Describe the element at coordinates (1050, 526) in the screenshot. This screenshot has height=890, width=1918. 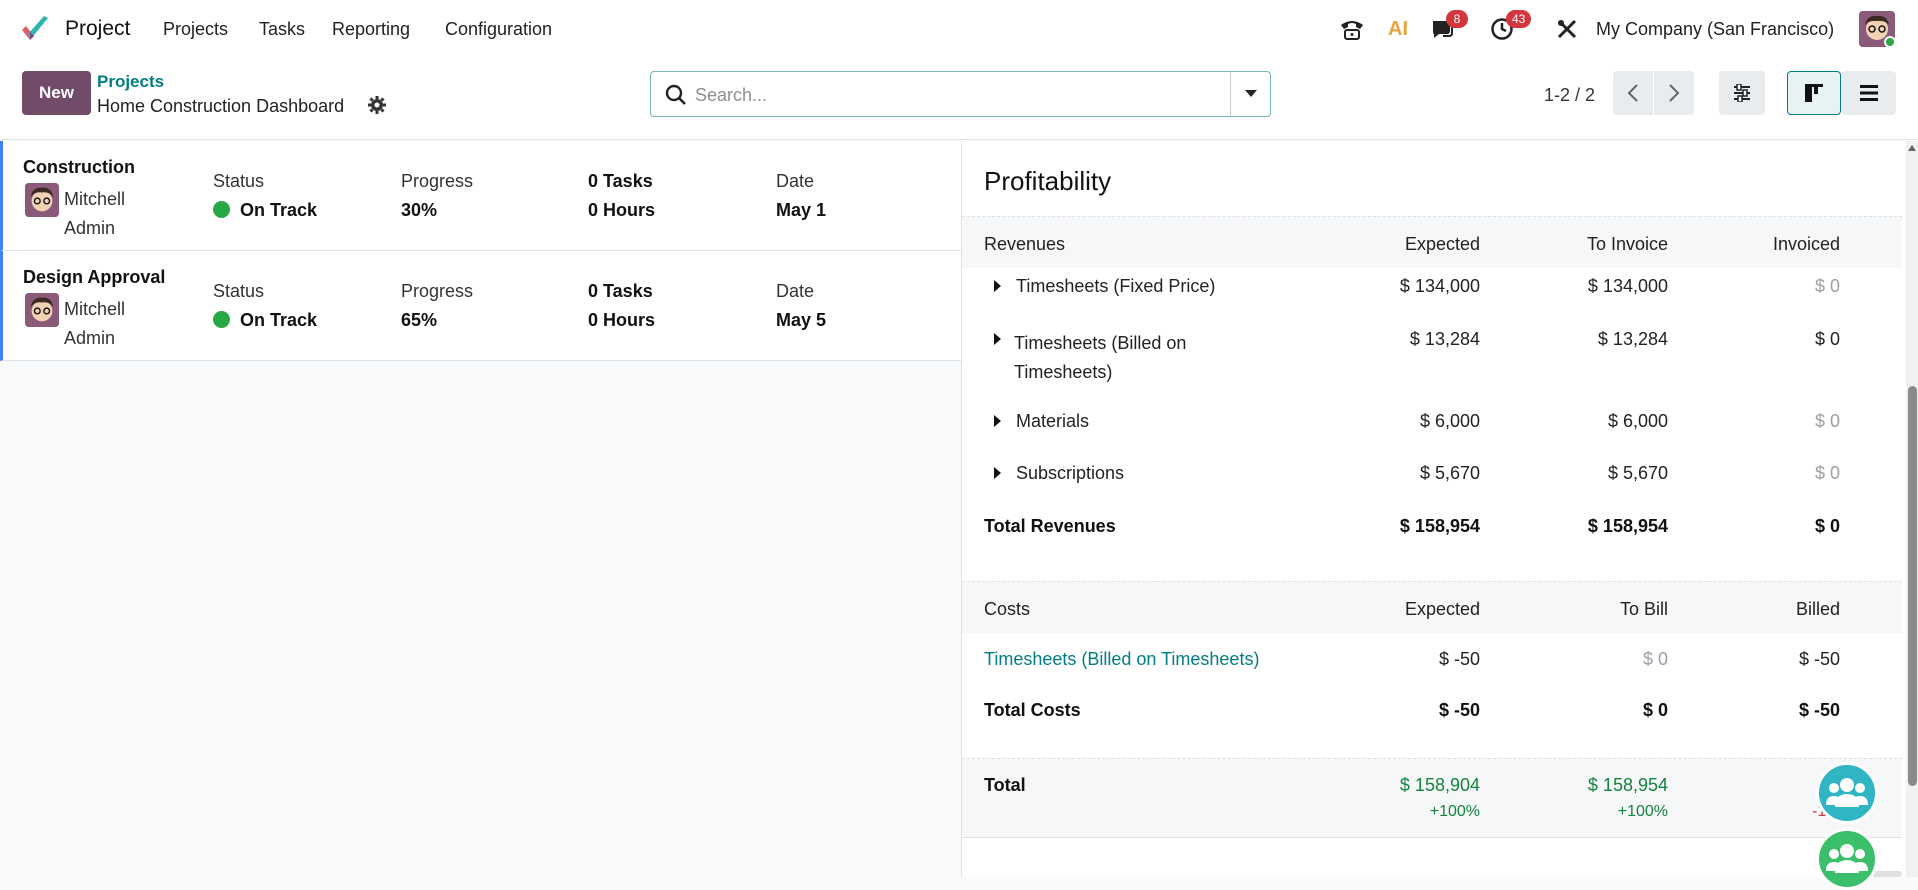
I see `total-revenues-label: Total Revenues` at that location.